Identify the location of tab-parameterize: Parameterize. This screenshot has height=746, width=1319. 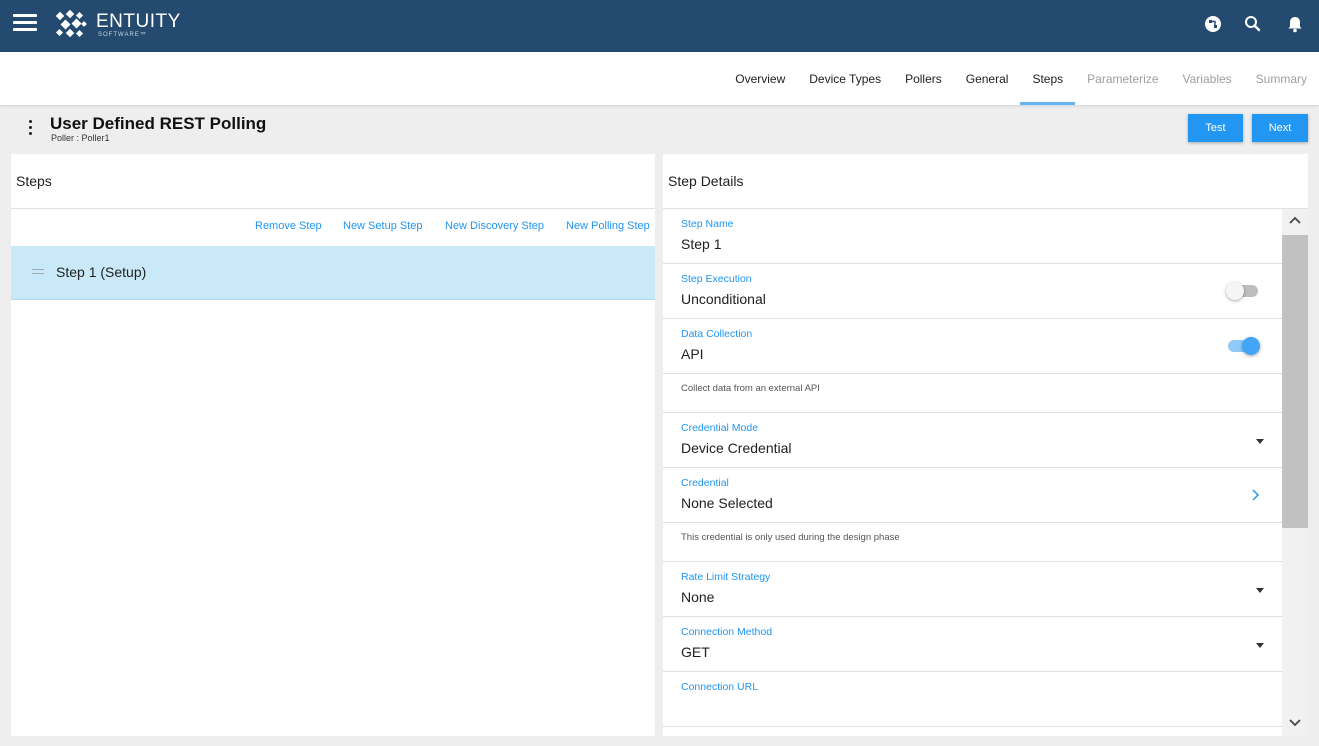
(1122, 78).